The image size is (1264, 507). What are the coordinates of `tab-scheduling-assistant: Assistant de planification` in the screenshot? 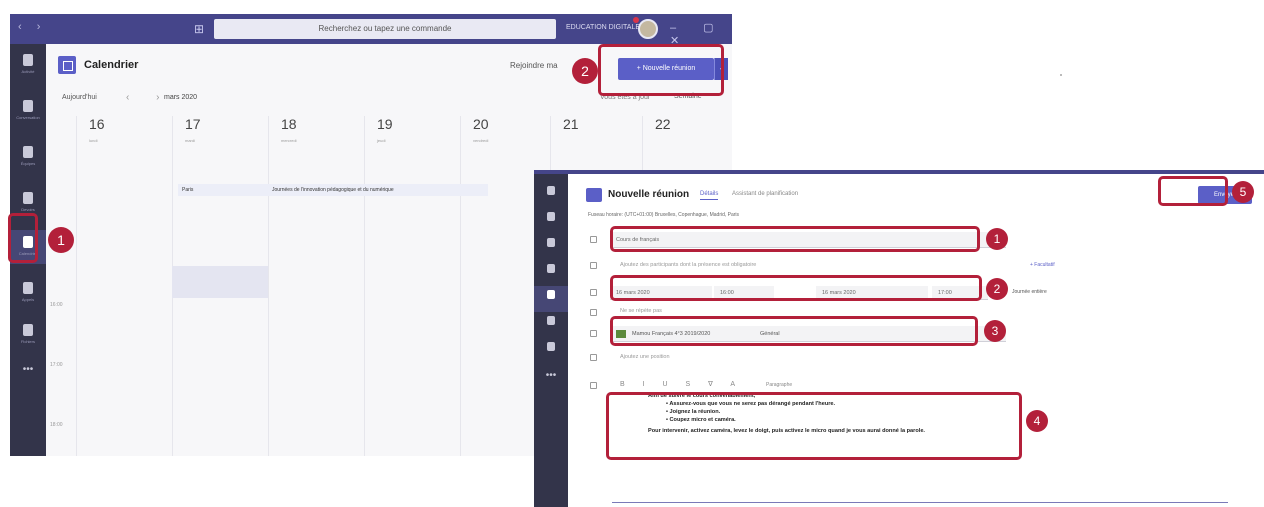 It's located at (765, 194).